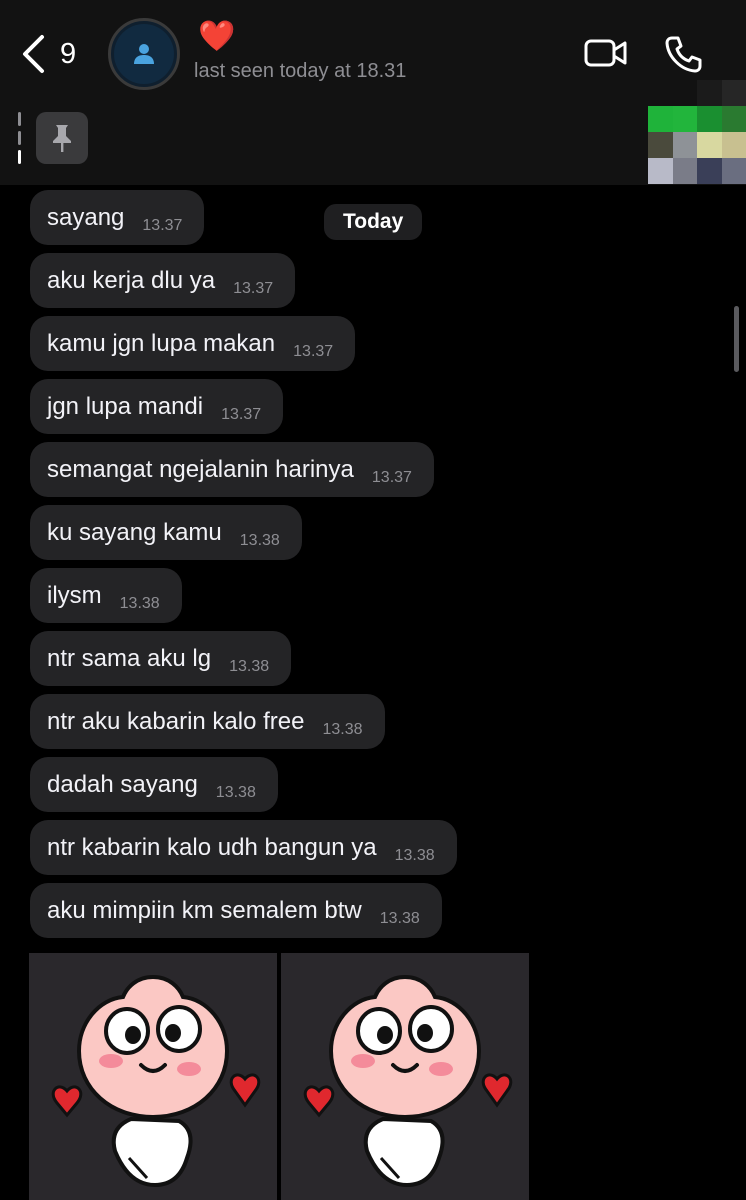  What do you see at coordinates (33, 54) in the screenshot?
I see `chevron-left-icon` at bounding box center [33, 54].